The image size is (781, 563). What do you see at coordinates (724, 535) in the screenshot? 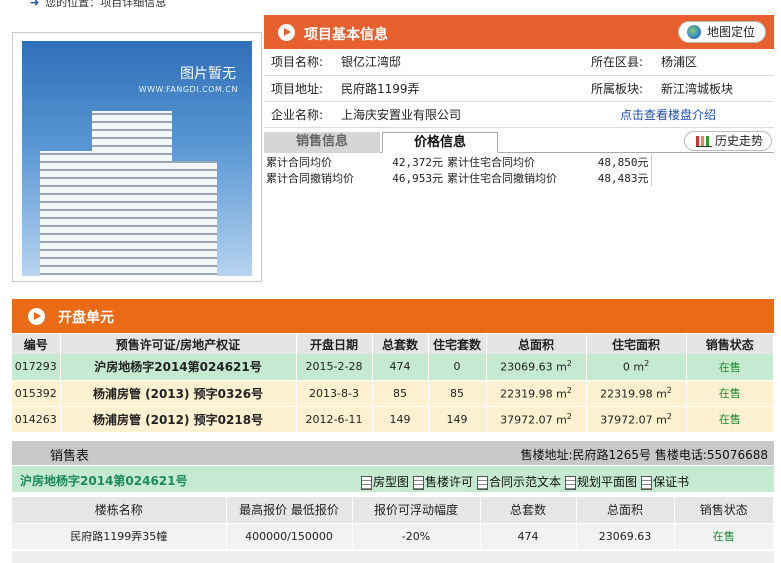
I see `sale-status: 在售` at bounding box center [724, 535].